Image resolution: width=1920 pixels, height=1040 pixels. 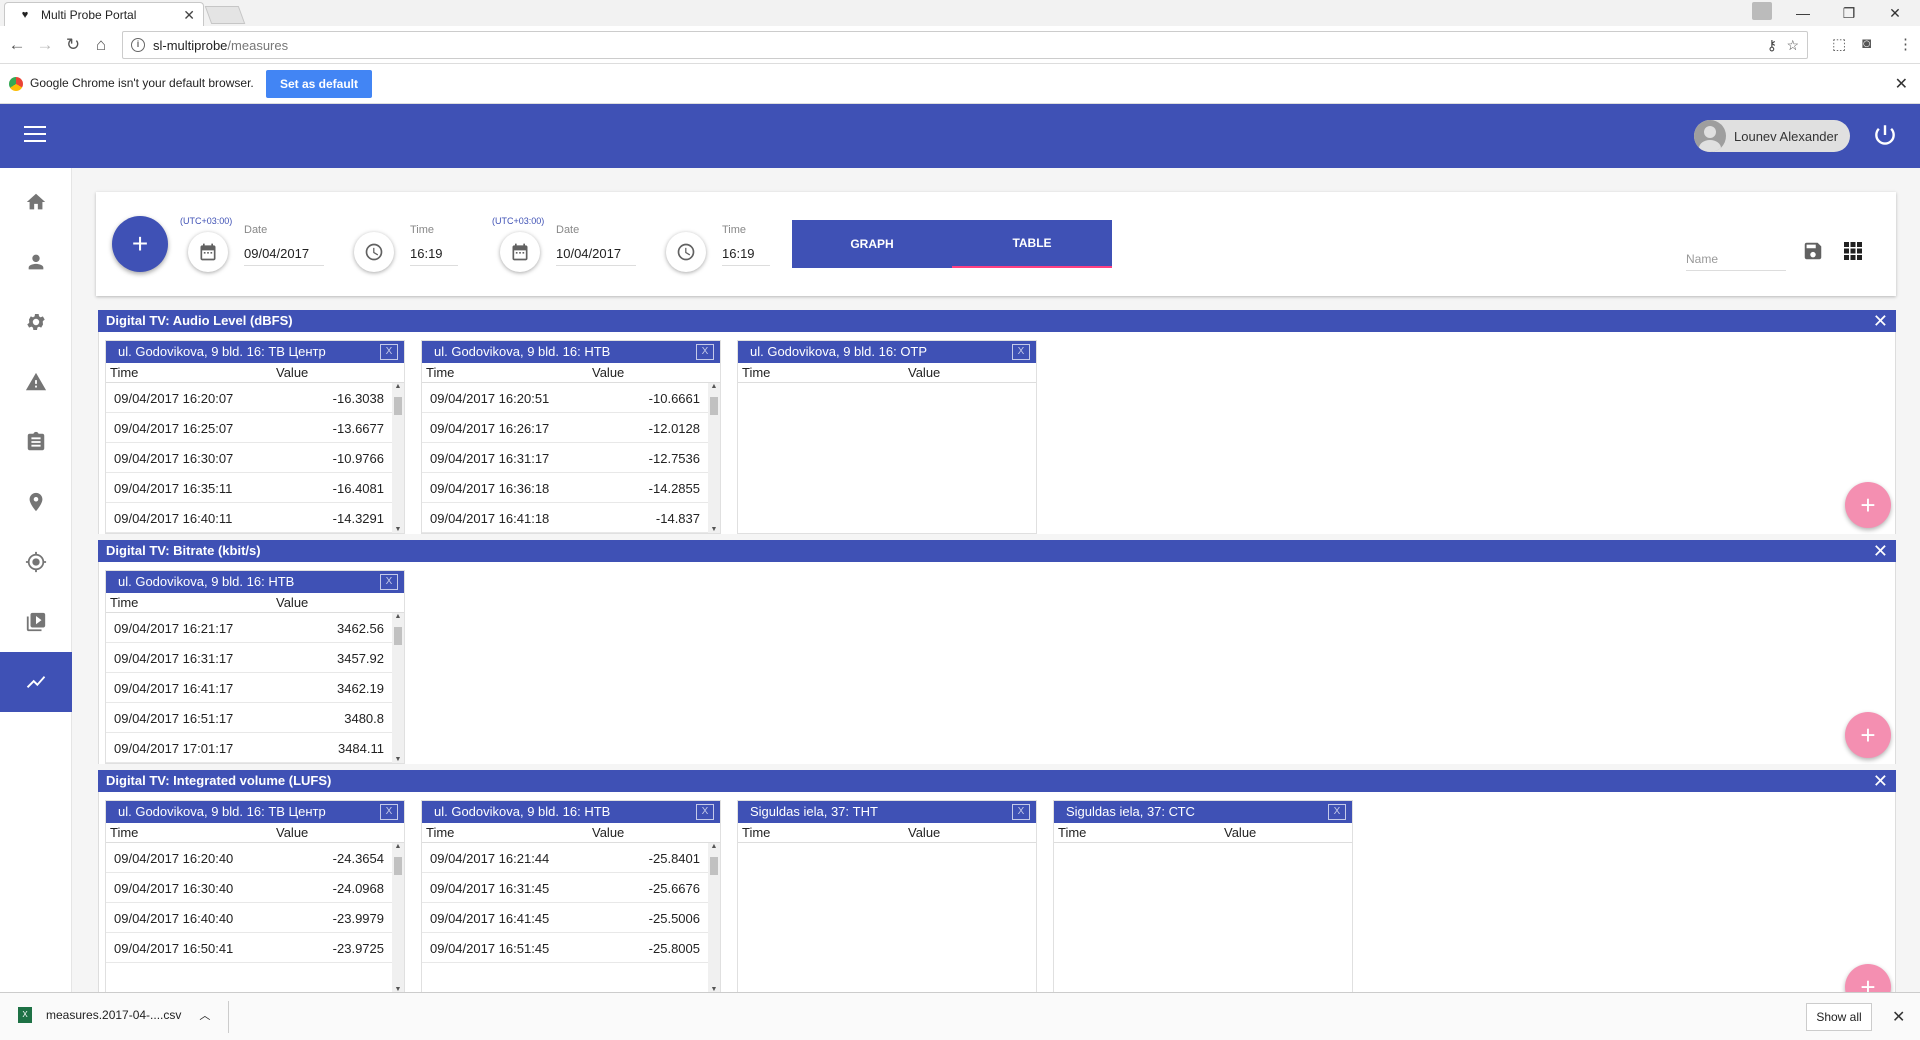 What do you see at coordinates (208, 252) in the screenshot?
I see `start-date-picker-button` at bounding box center [208, 252].